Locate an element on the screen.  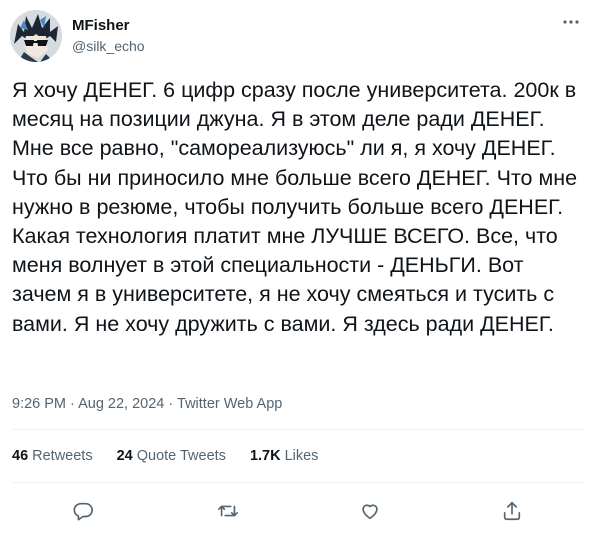
avatar is located at coordinates (36, 36).